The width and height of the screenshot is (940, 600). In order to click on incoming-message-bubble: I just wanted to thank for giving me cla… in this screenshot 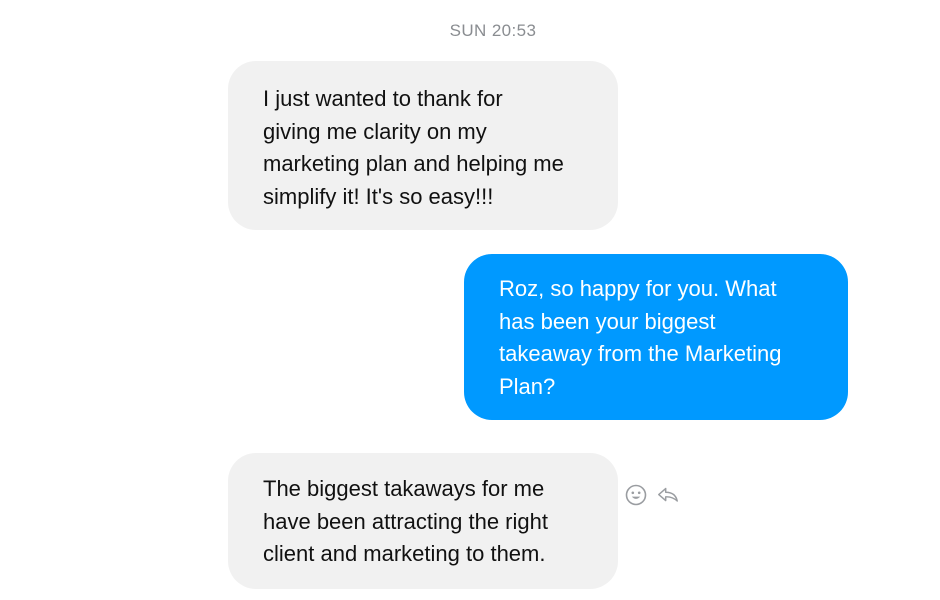, I will do `click(423, 145)`.